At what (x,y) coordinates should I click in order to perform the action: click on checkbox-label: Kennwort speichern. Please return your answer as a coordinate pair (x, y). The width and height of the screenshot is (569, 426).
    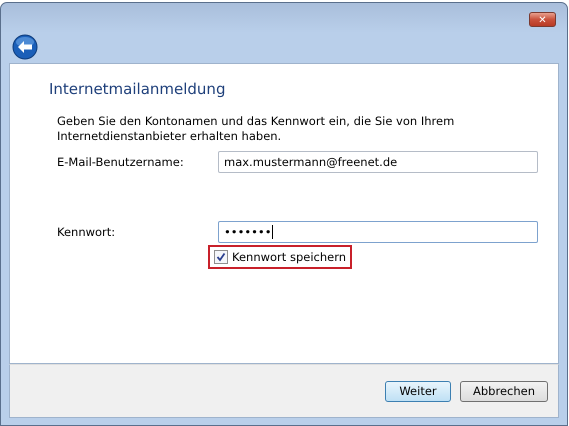
    Looking at the image, I should click on (289, 257).